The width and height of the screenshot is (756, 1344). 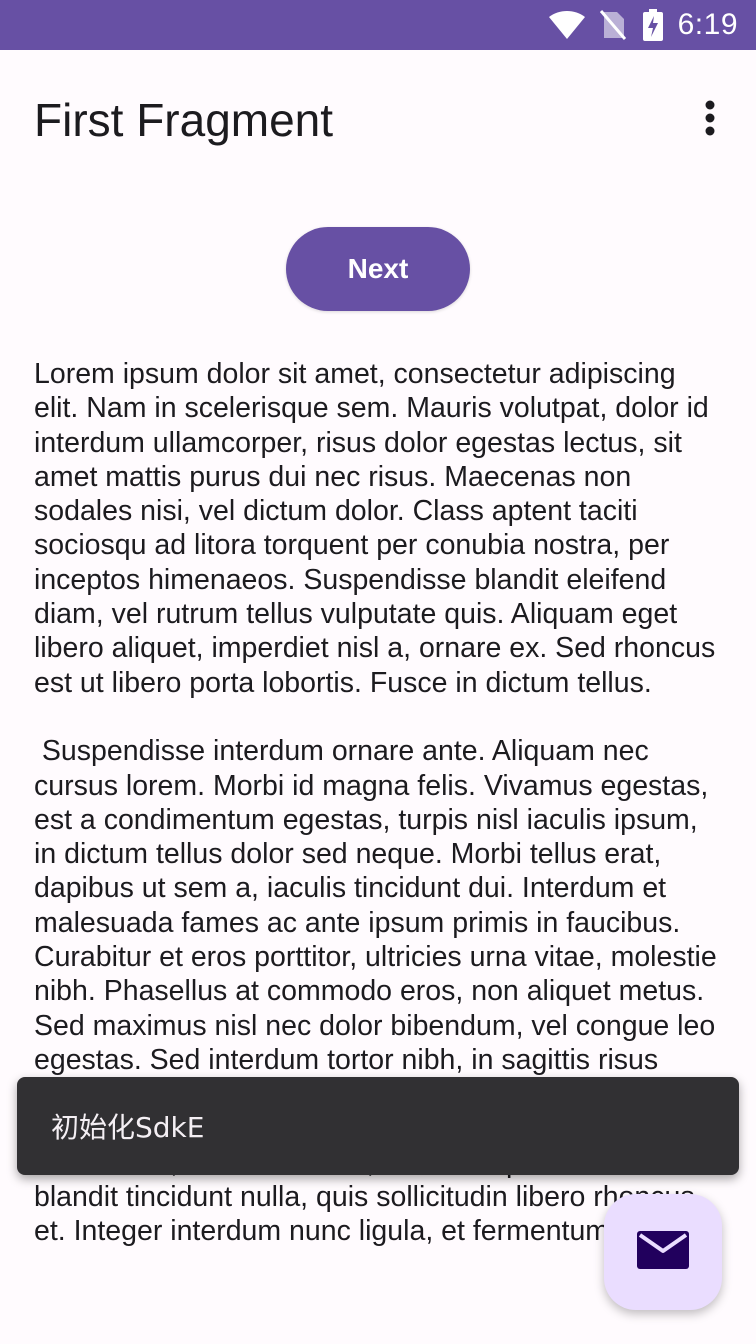 I want to click on email-fab-button, so click(x=663, y=1252).